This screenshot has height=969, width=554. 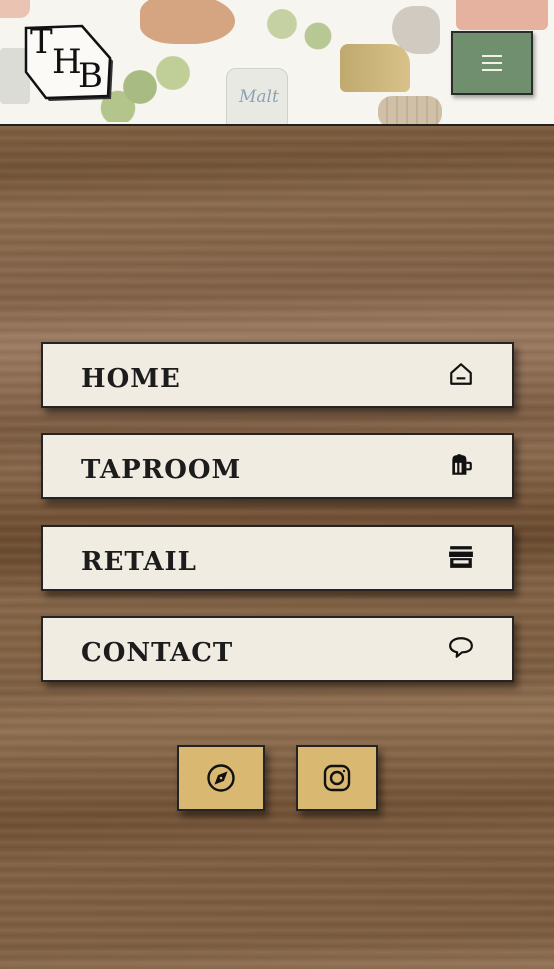 I want to click on nav-item-label: TAPROOM, so click(x=161, y=470).